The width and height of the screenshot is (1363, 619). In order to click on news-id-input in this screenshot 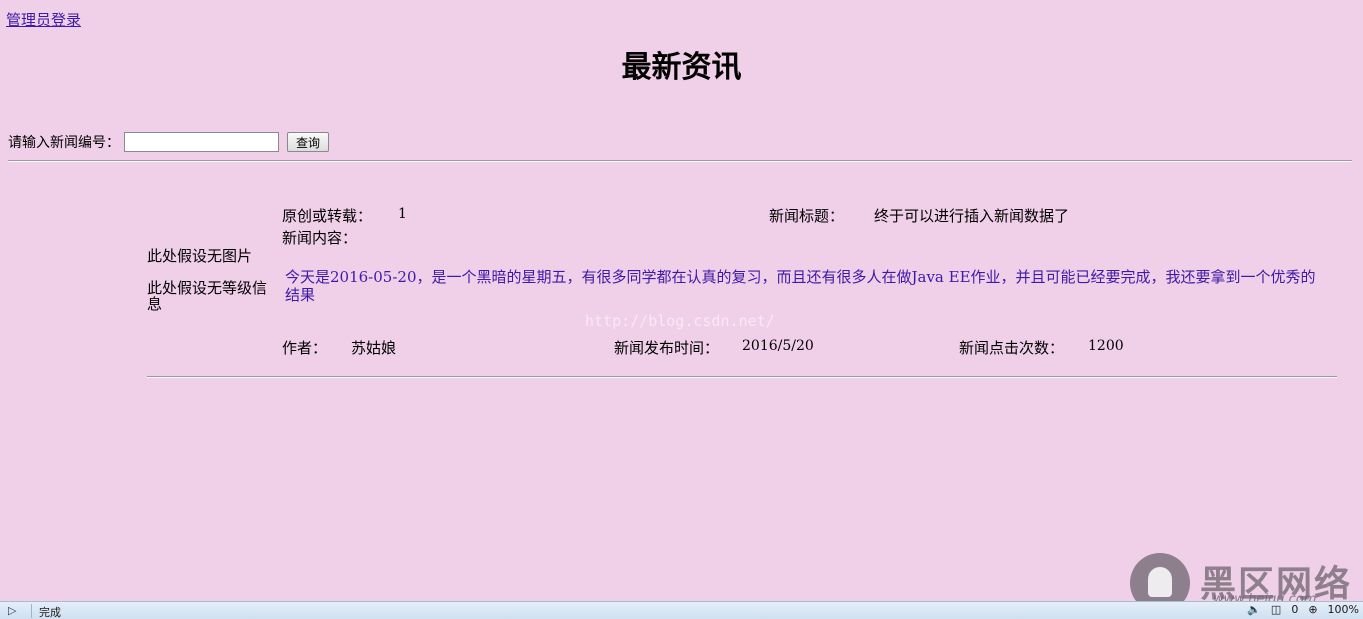, I will do `click(201, 142)`.